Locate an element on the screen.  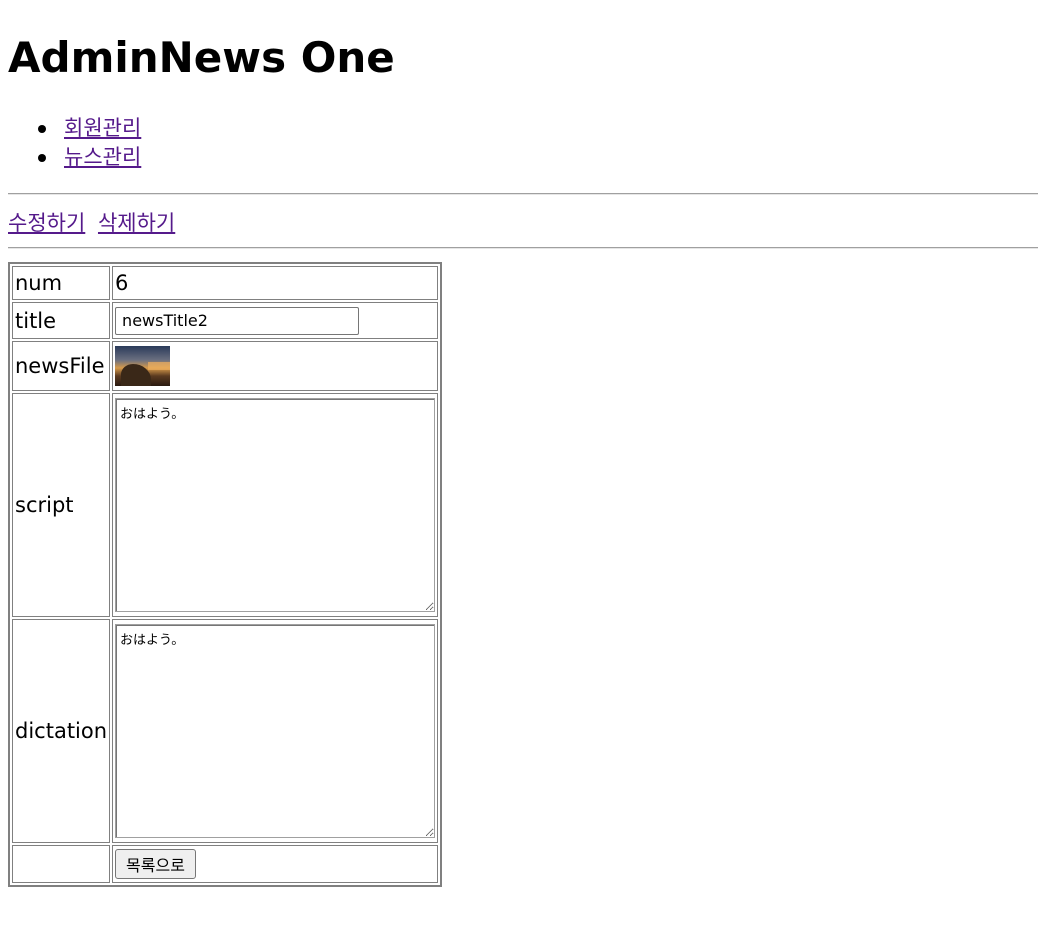
empty-cell is located at coordinates (61, 864).